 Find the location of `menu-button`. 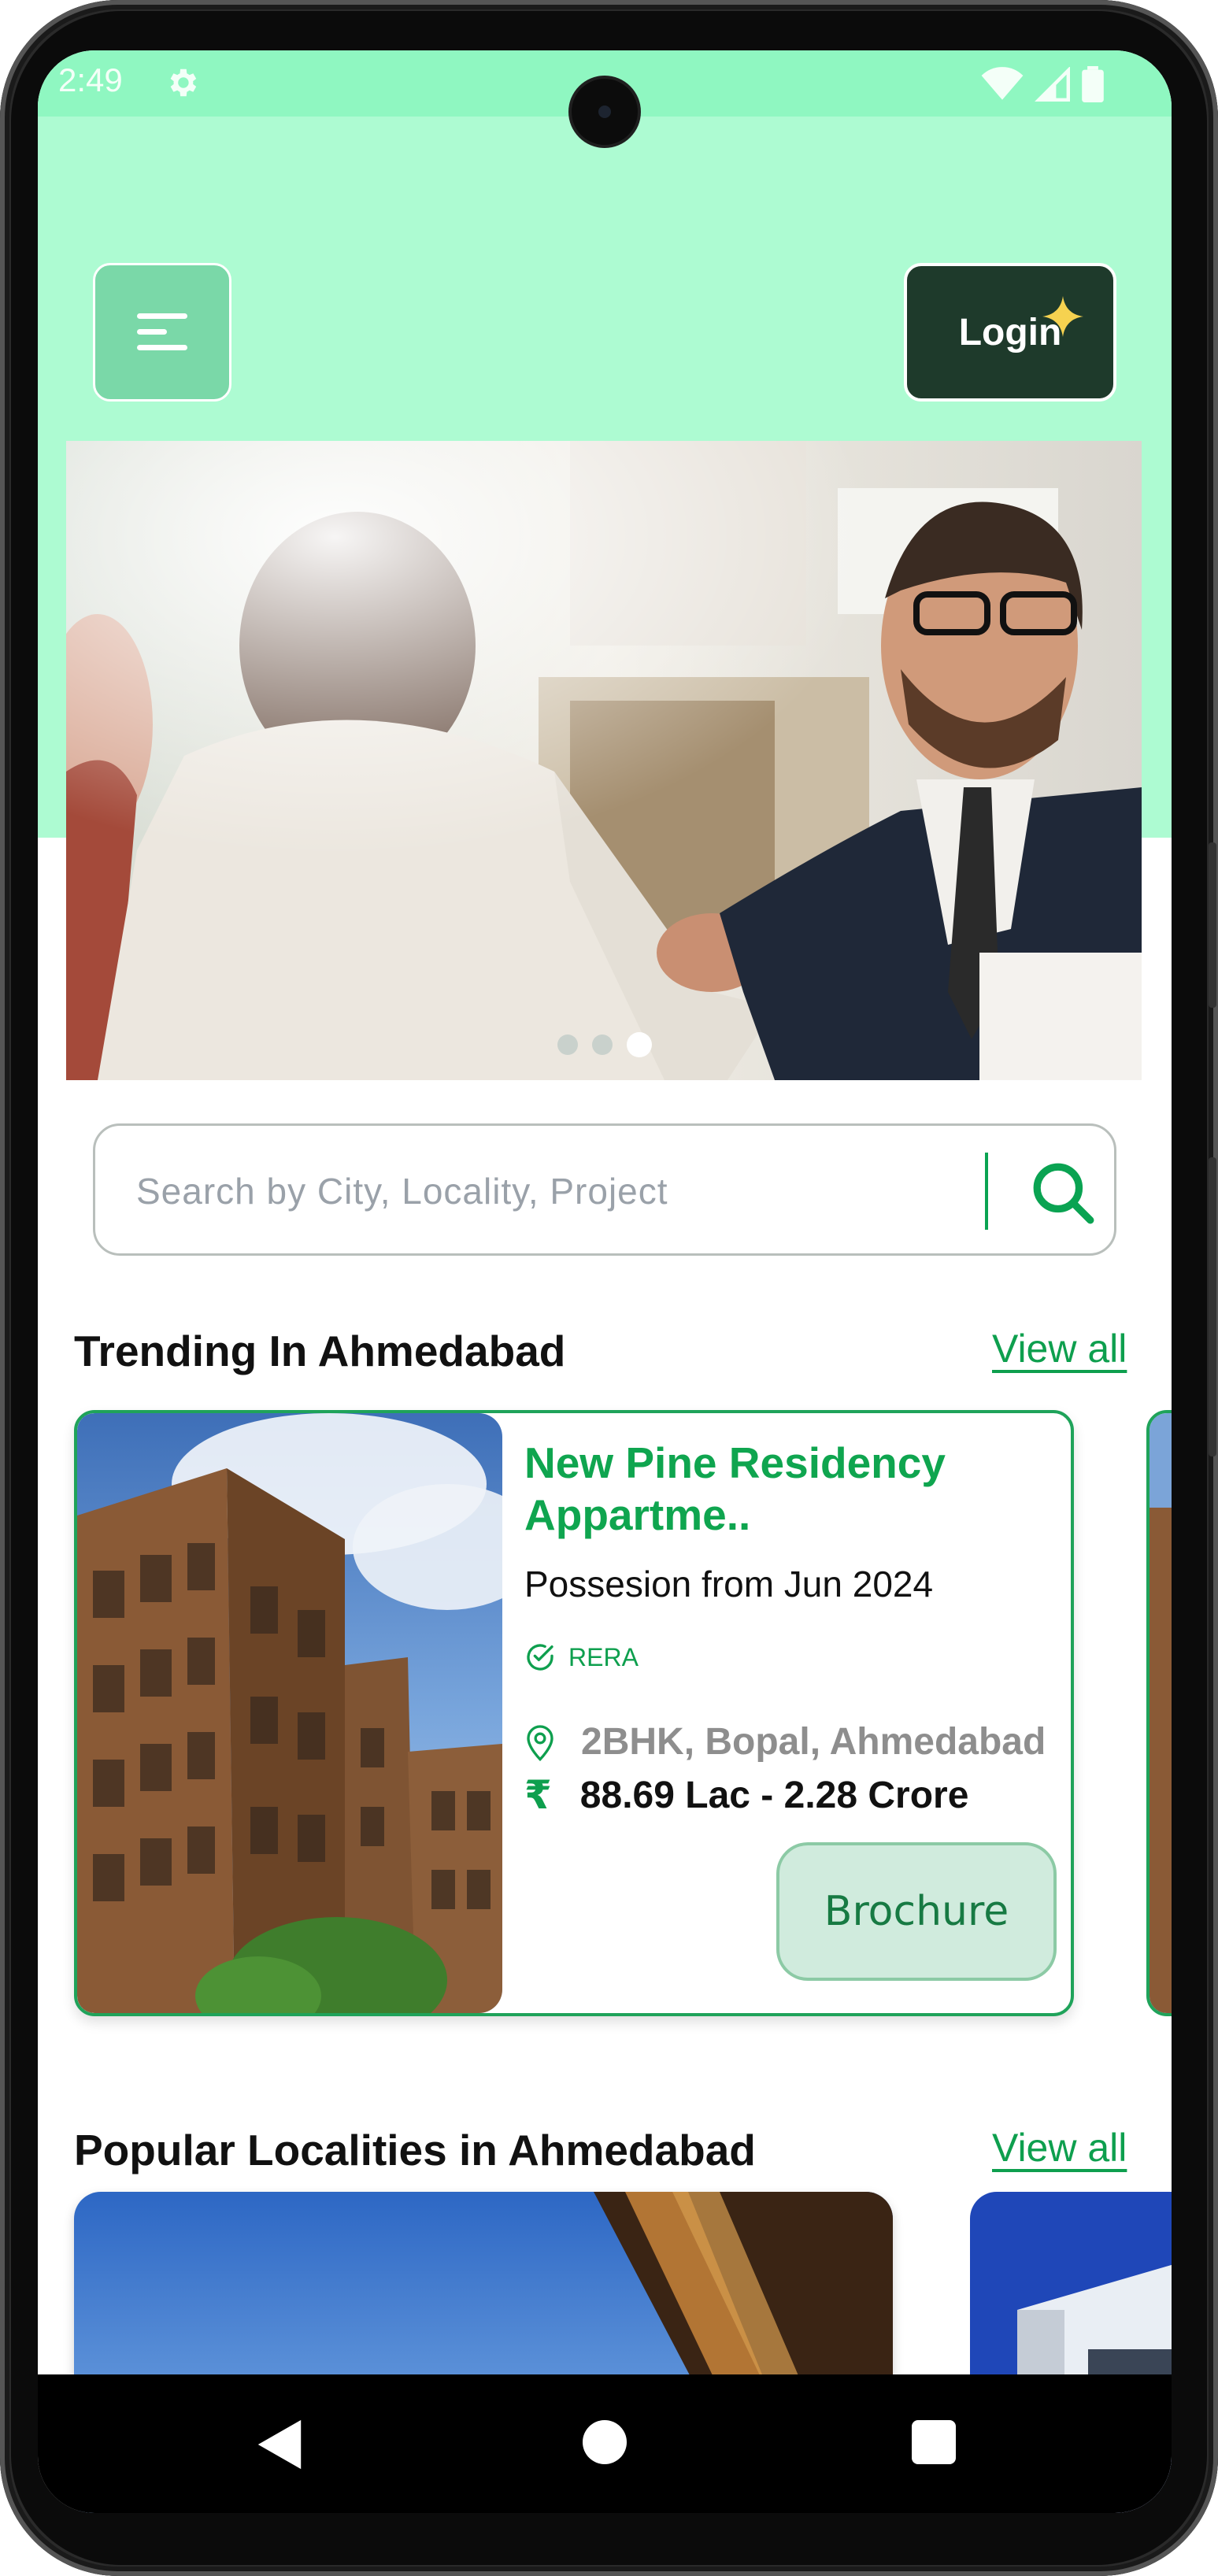

menu-button is located at coordinates (162, 332).